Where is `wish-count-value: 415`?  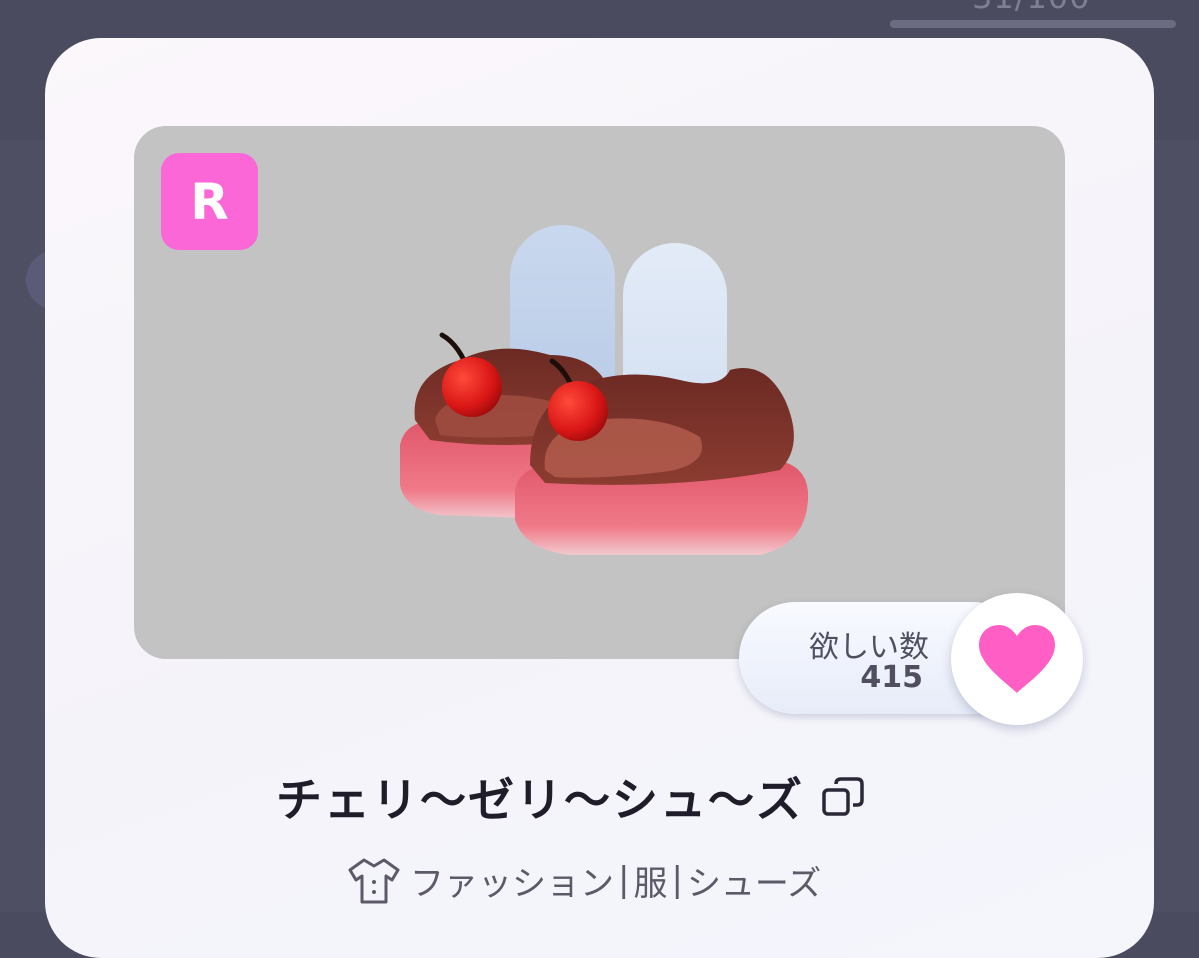 wish-count-value: 415 is located at coordinates (891, 677).